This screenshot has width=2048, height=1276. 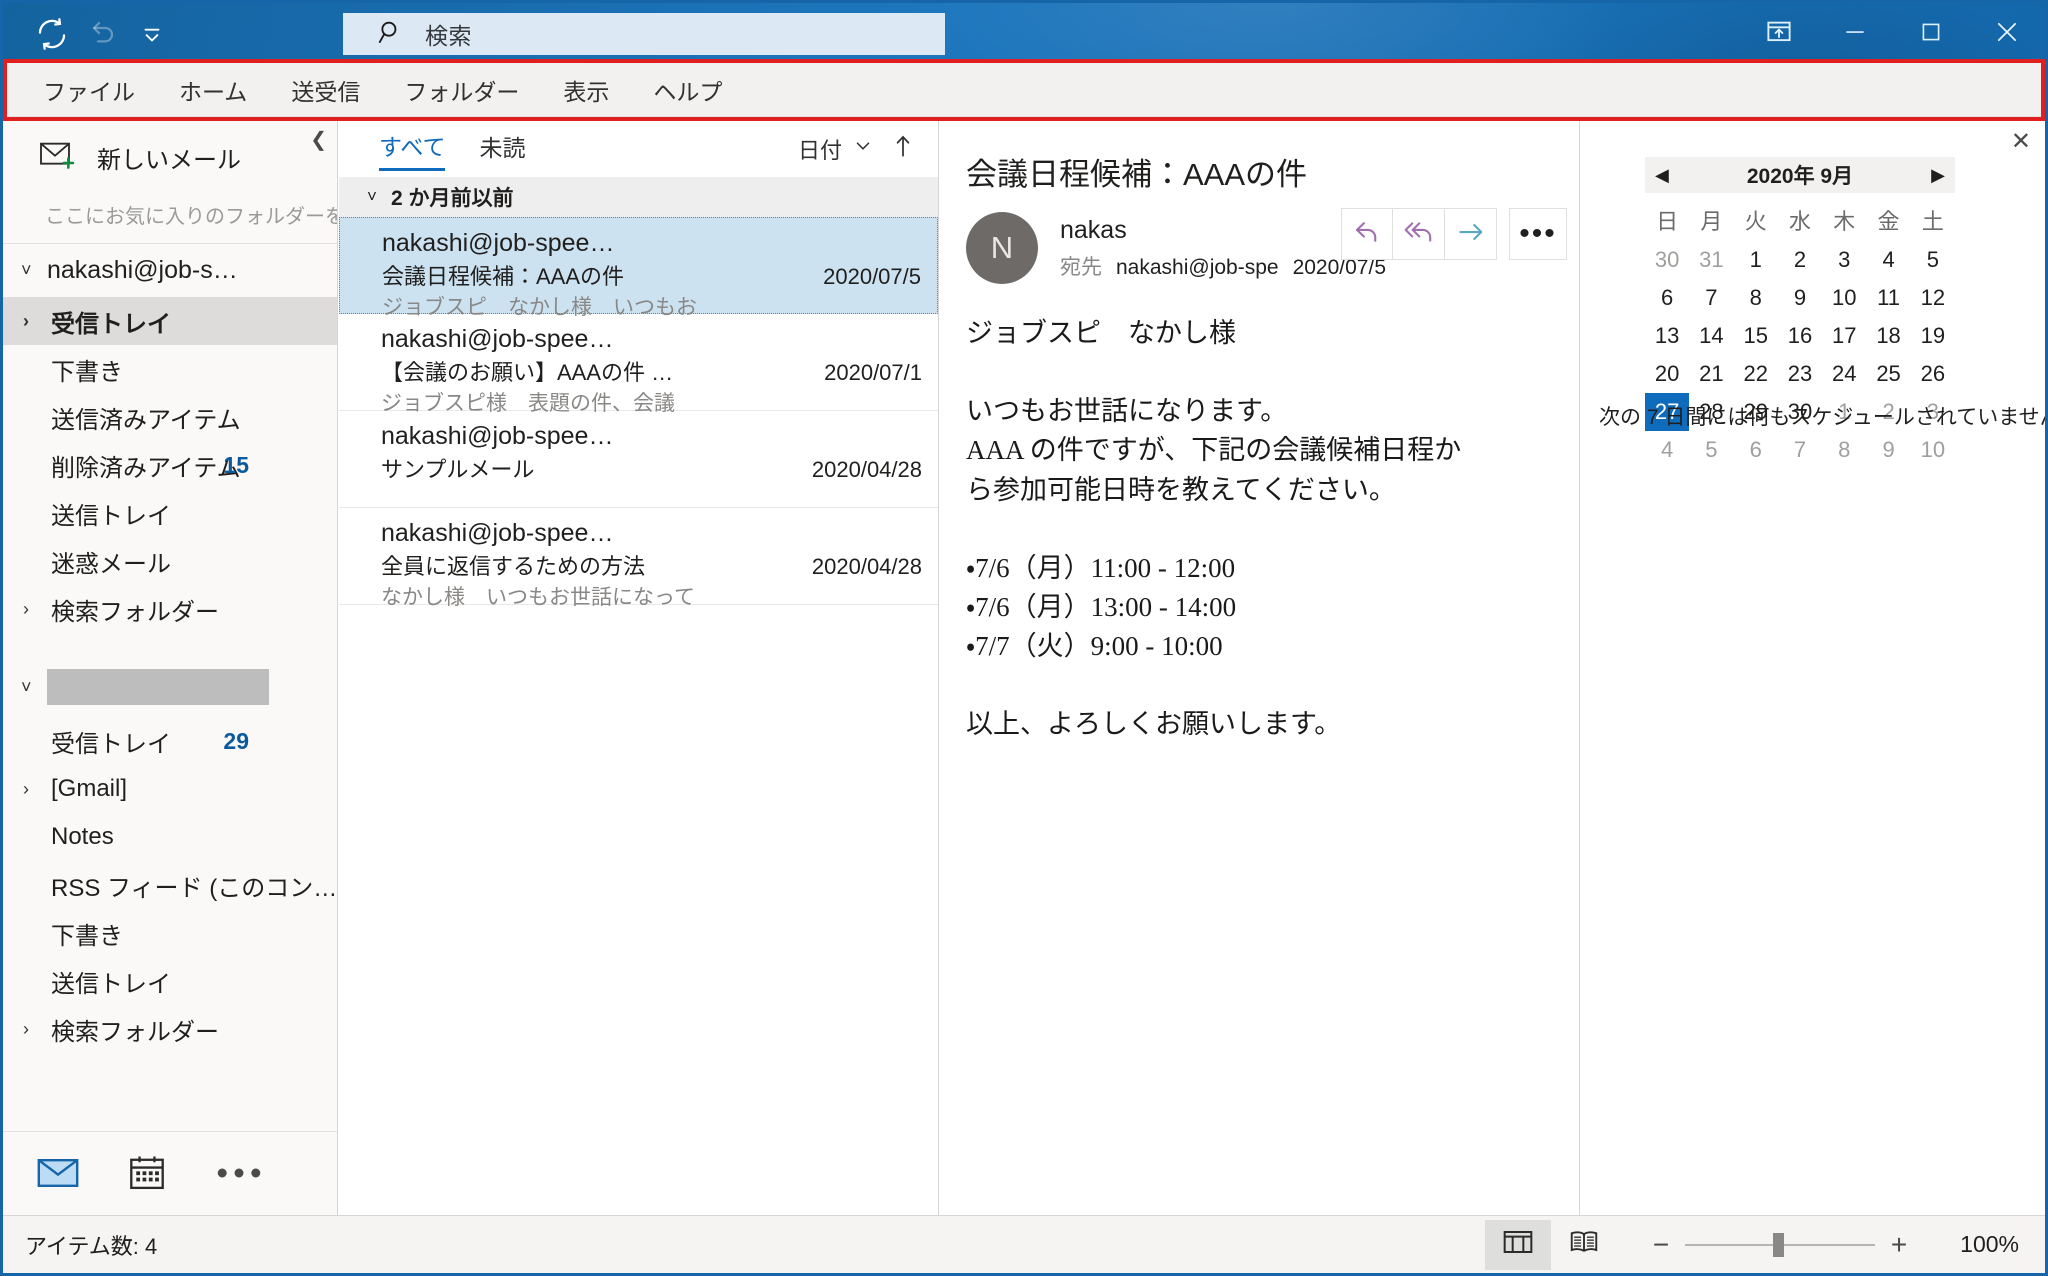 I want to click on calendar-day: 30, so click(x=1667, y=260).